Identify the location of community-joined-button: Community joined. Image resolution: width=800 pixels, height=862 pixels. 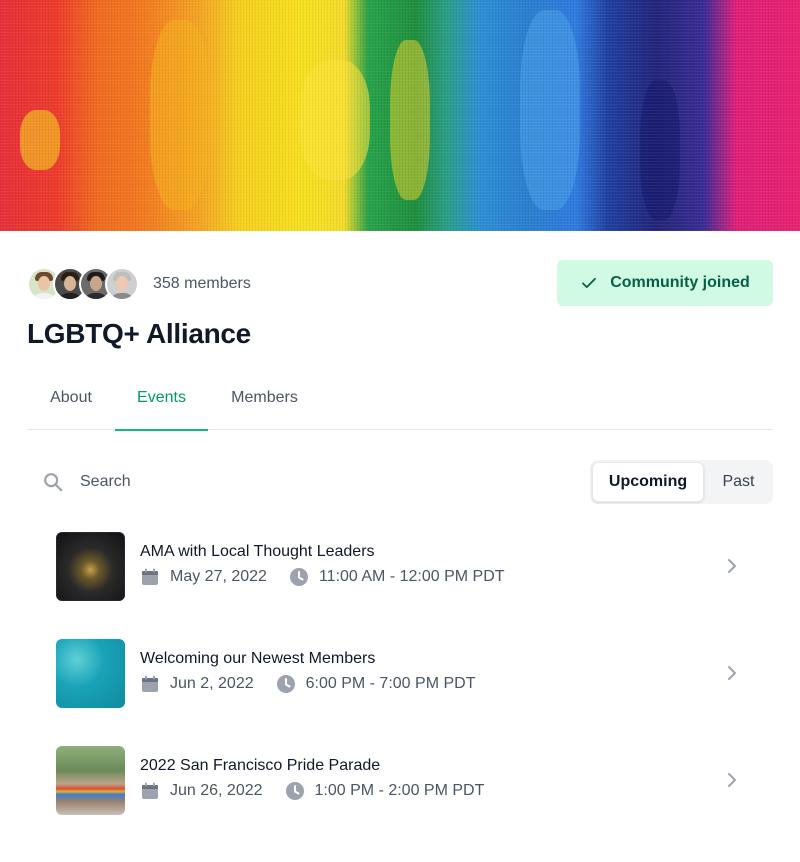
(665, 283).